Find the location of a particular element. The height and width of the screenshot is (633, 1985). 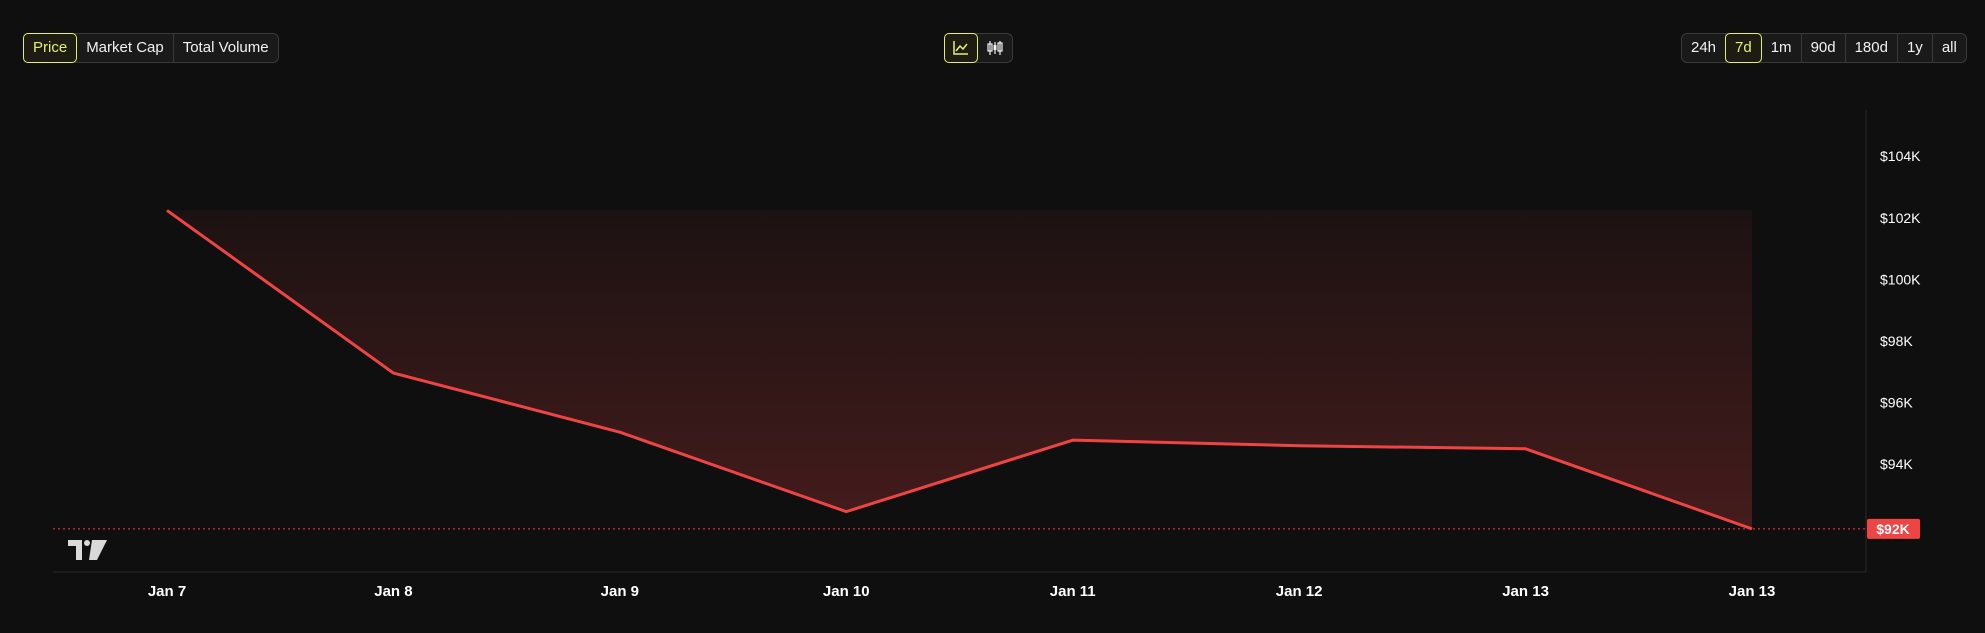

tradingview-logo is located at coordinates (87, 550).